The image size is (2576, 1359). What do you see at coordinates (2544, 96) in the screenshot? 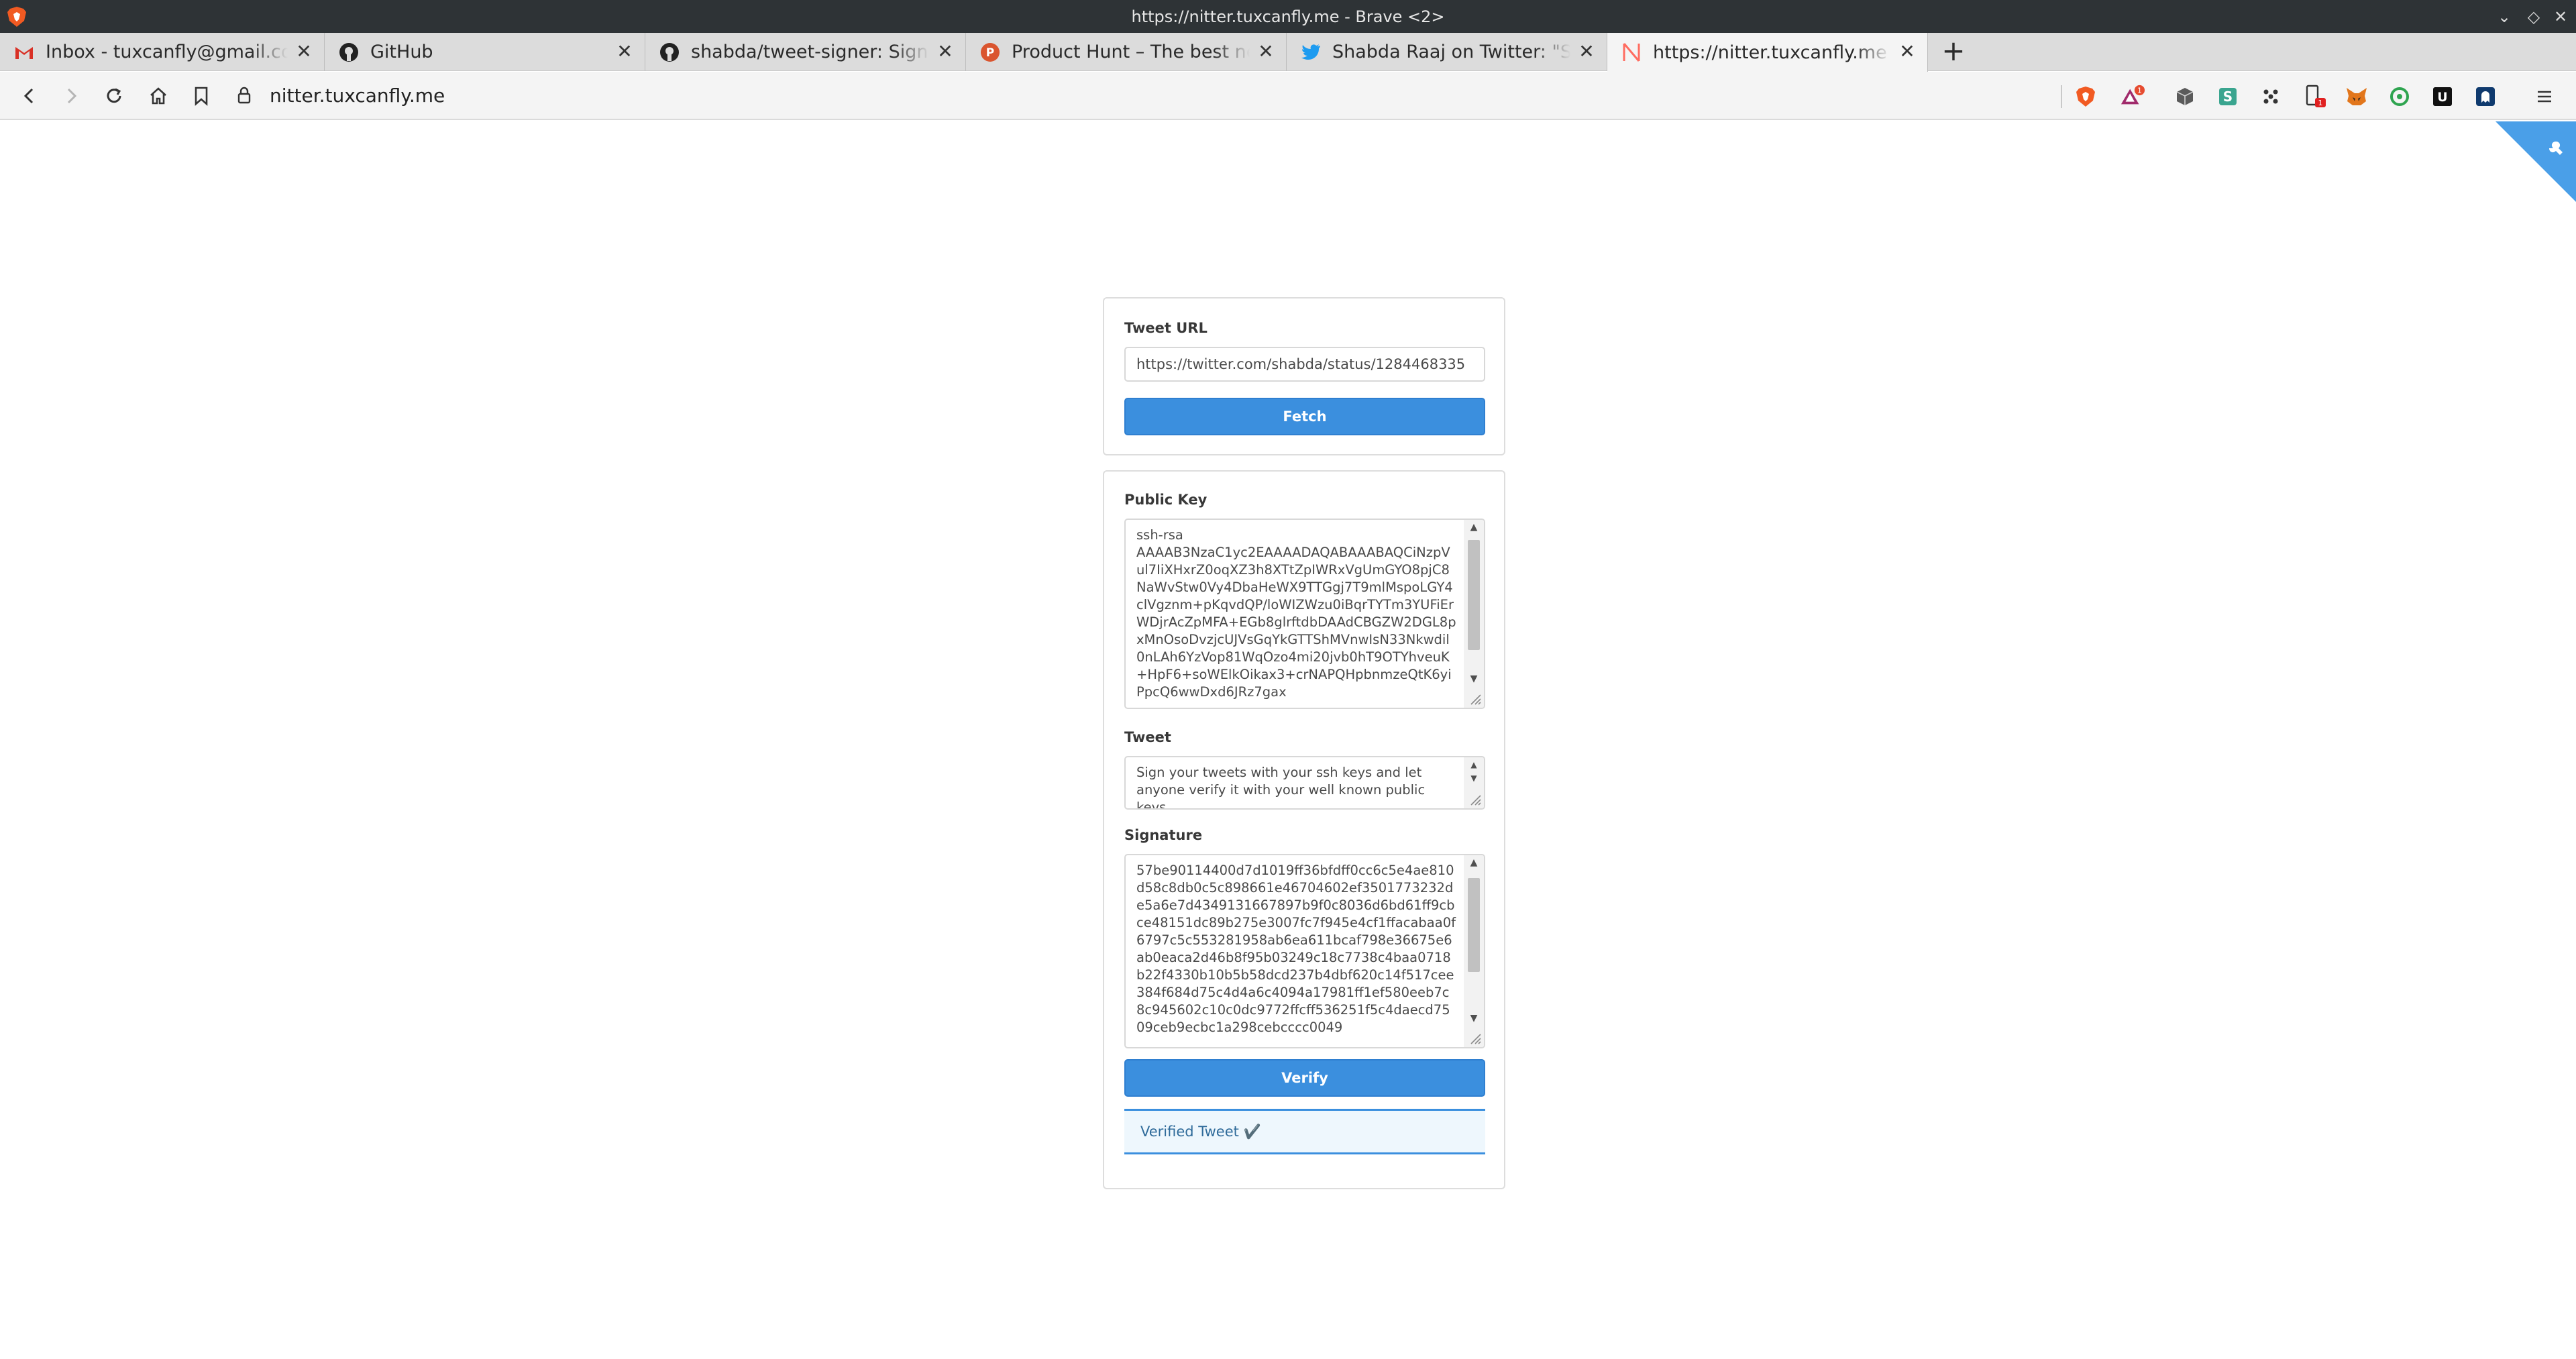
I see `menu-icon` at bounding box center [2544, 96].